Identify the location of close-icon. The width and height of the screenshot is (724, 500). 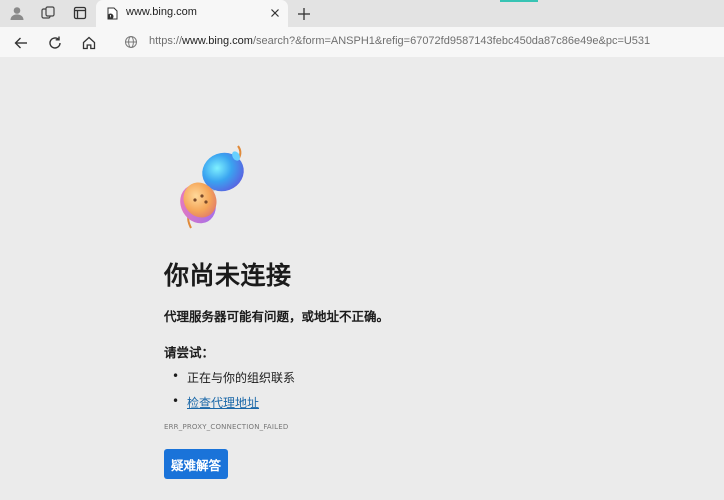
(275, 13).